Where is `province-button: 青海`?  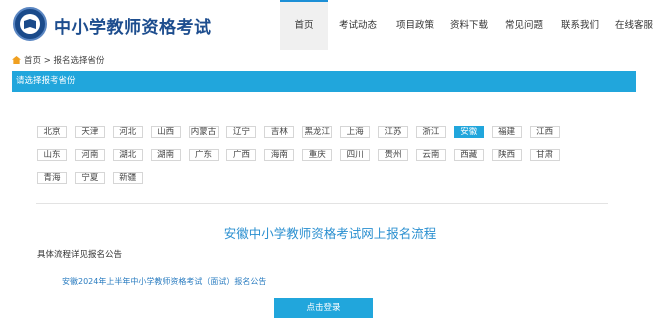
province-button: 青海 is located at coordinates (52, 178).